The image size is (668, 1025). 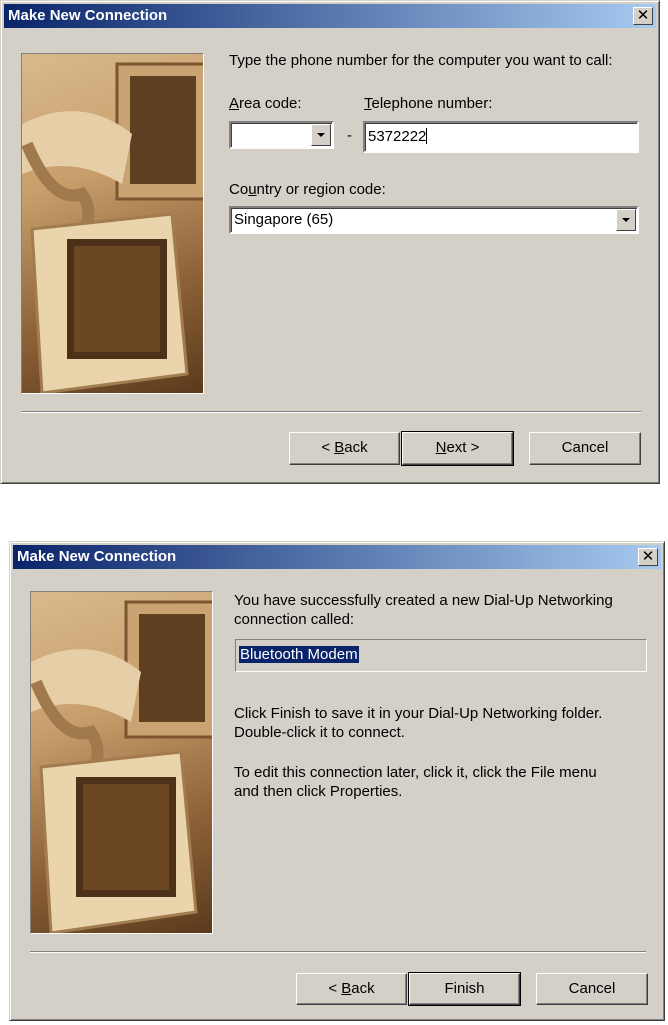 I want to click on connection-name-box: Bluetooth Modem, so click(x=441, y=655).